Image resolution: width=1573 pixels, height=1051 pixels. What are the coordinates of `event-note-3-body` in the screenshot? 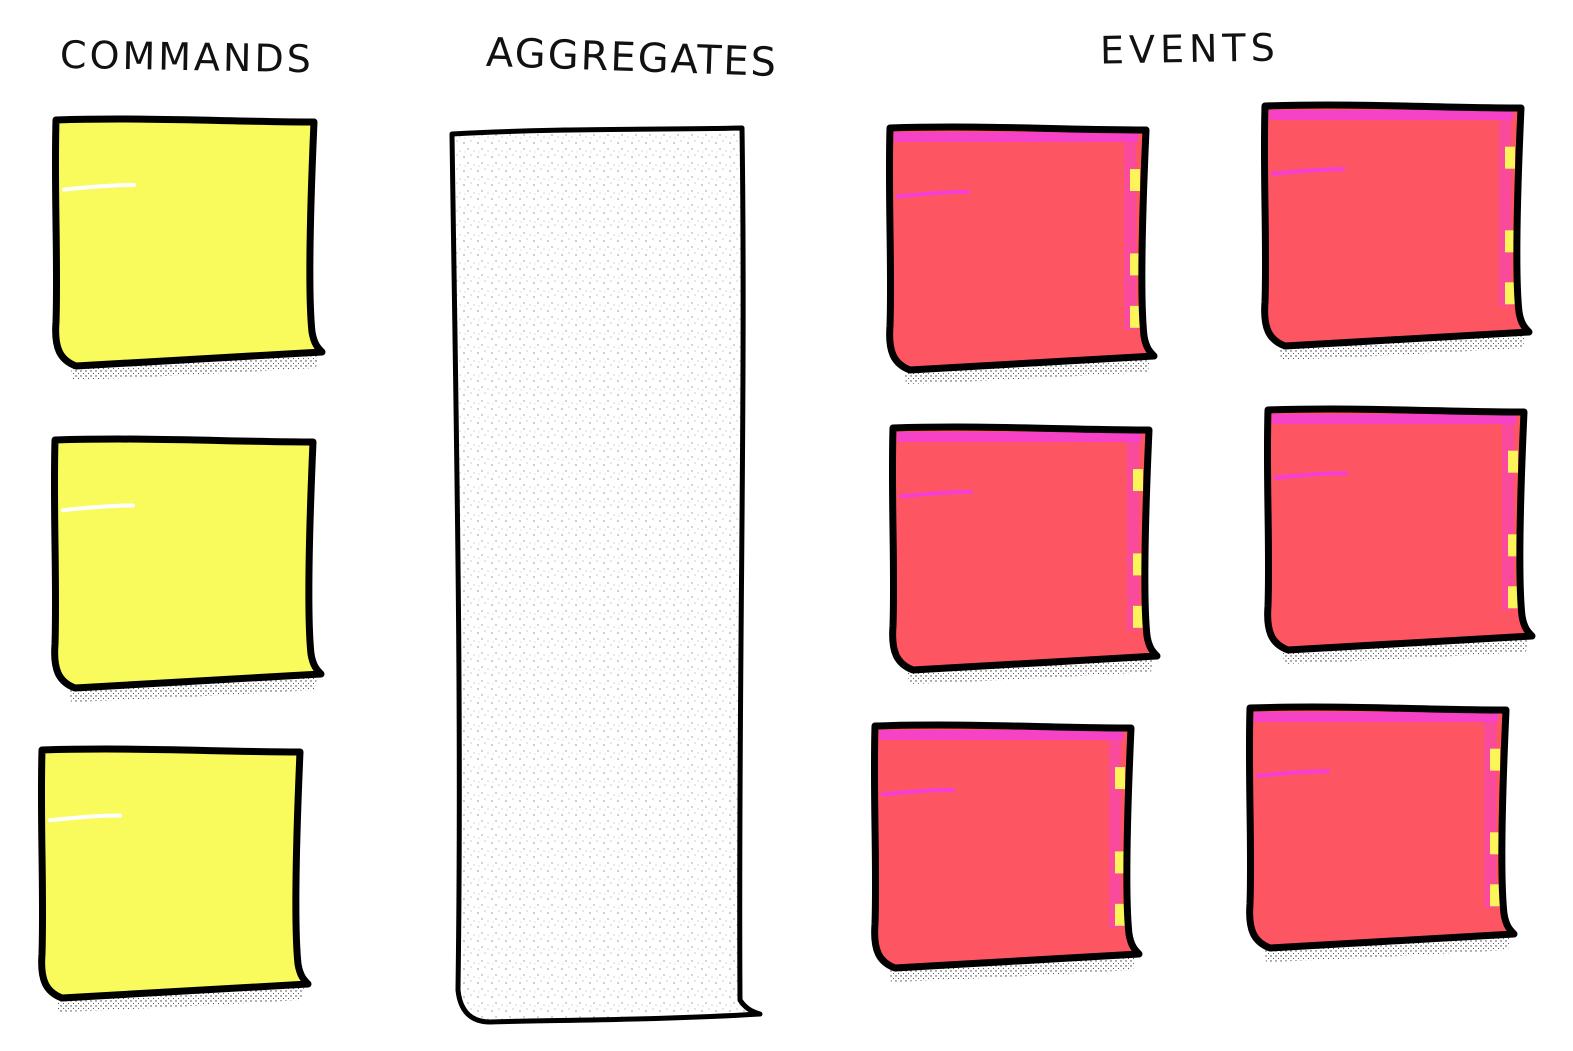 It's located at (1024, 548).